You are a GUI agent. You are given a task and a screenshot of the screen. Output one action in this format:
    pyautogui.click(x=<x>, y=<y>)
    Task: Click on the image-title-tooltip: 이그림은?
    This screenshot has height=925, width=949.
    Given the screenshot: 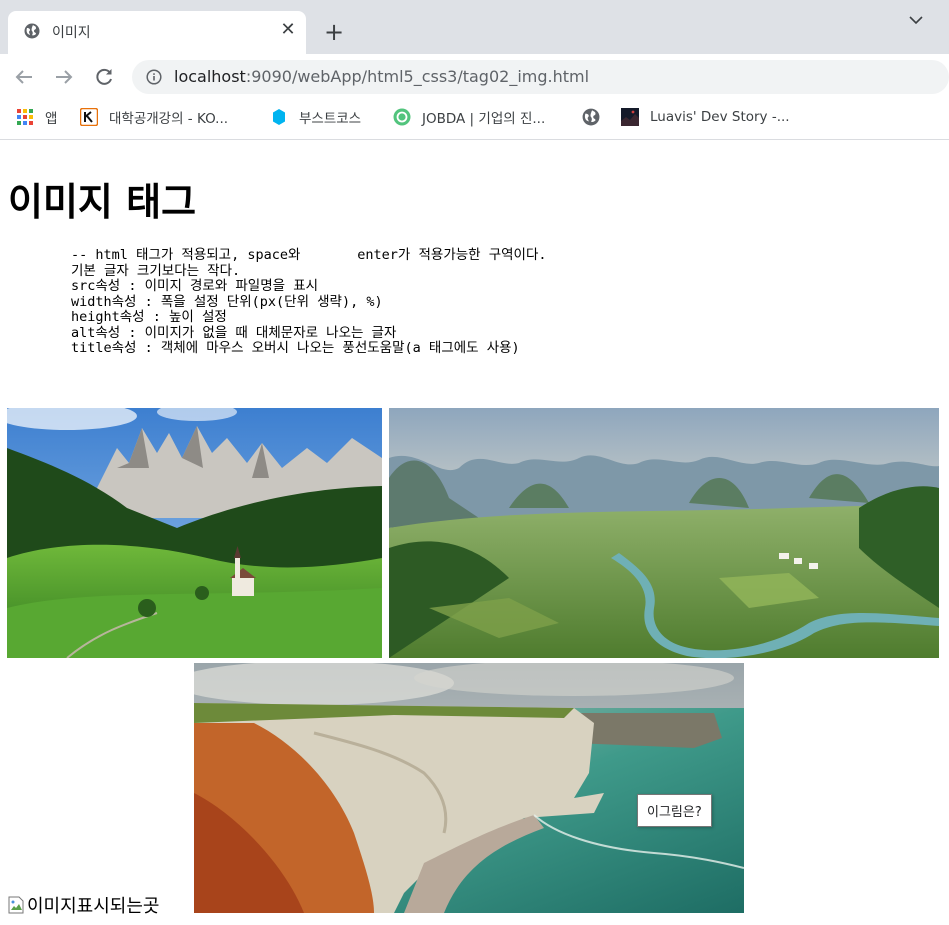 What is the action you would take?
    pyautogui.click(x=674, y=810)
    